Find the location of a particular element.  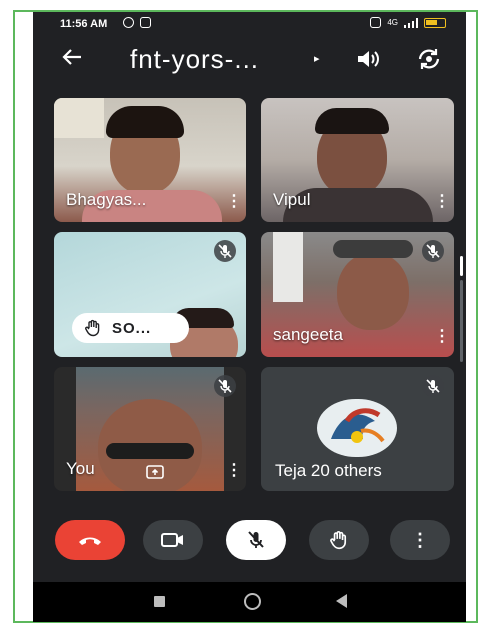

android-nav-bar is located at coordinates (249, 602).